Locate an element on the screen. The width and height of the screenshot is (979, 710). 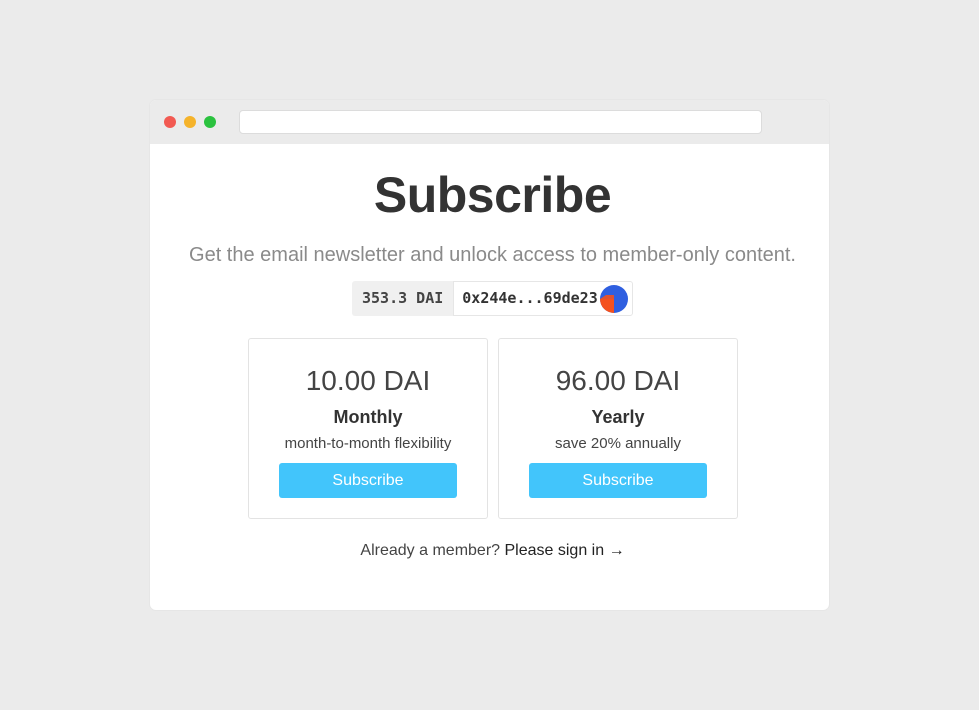
wallet-widget: 353.3 DAI 0x244e...69de23 is located at coordinates (492, 298).